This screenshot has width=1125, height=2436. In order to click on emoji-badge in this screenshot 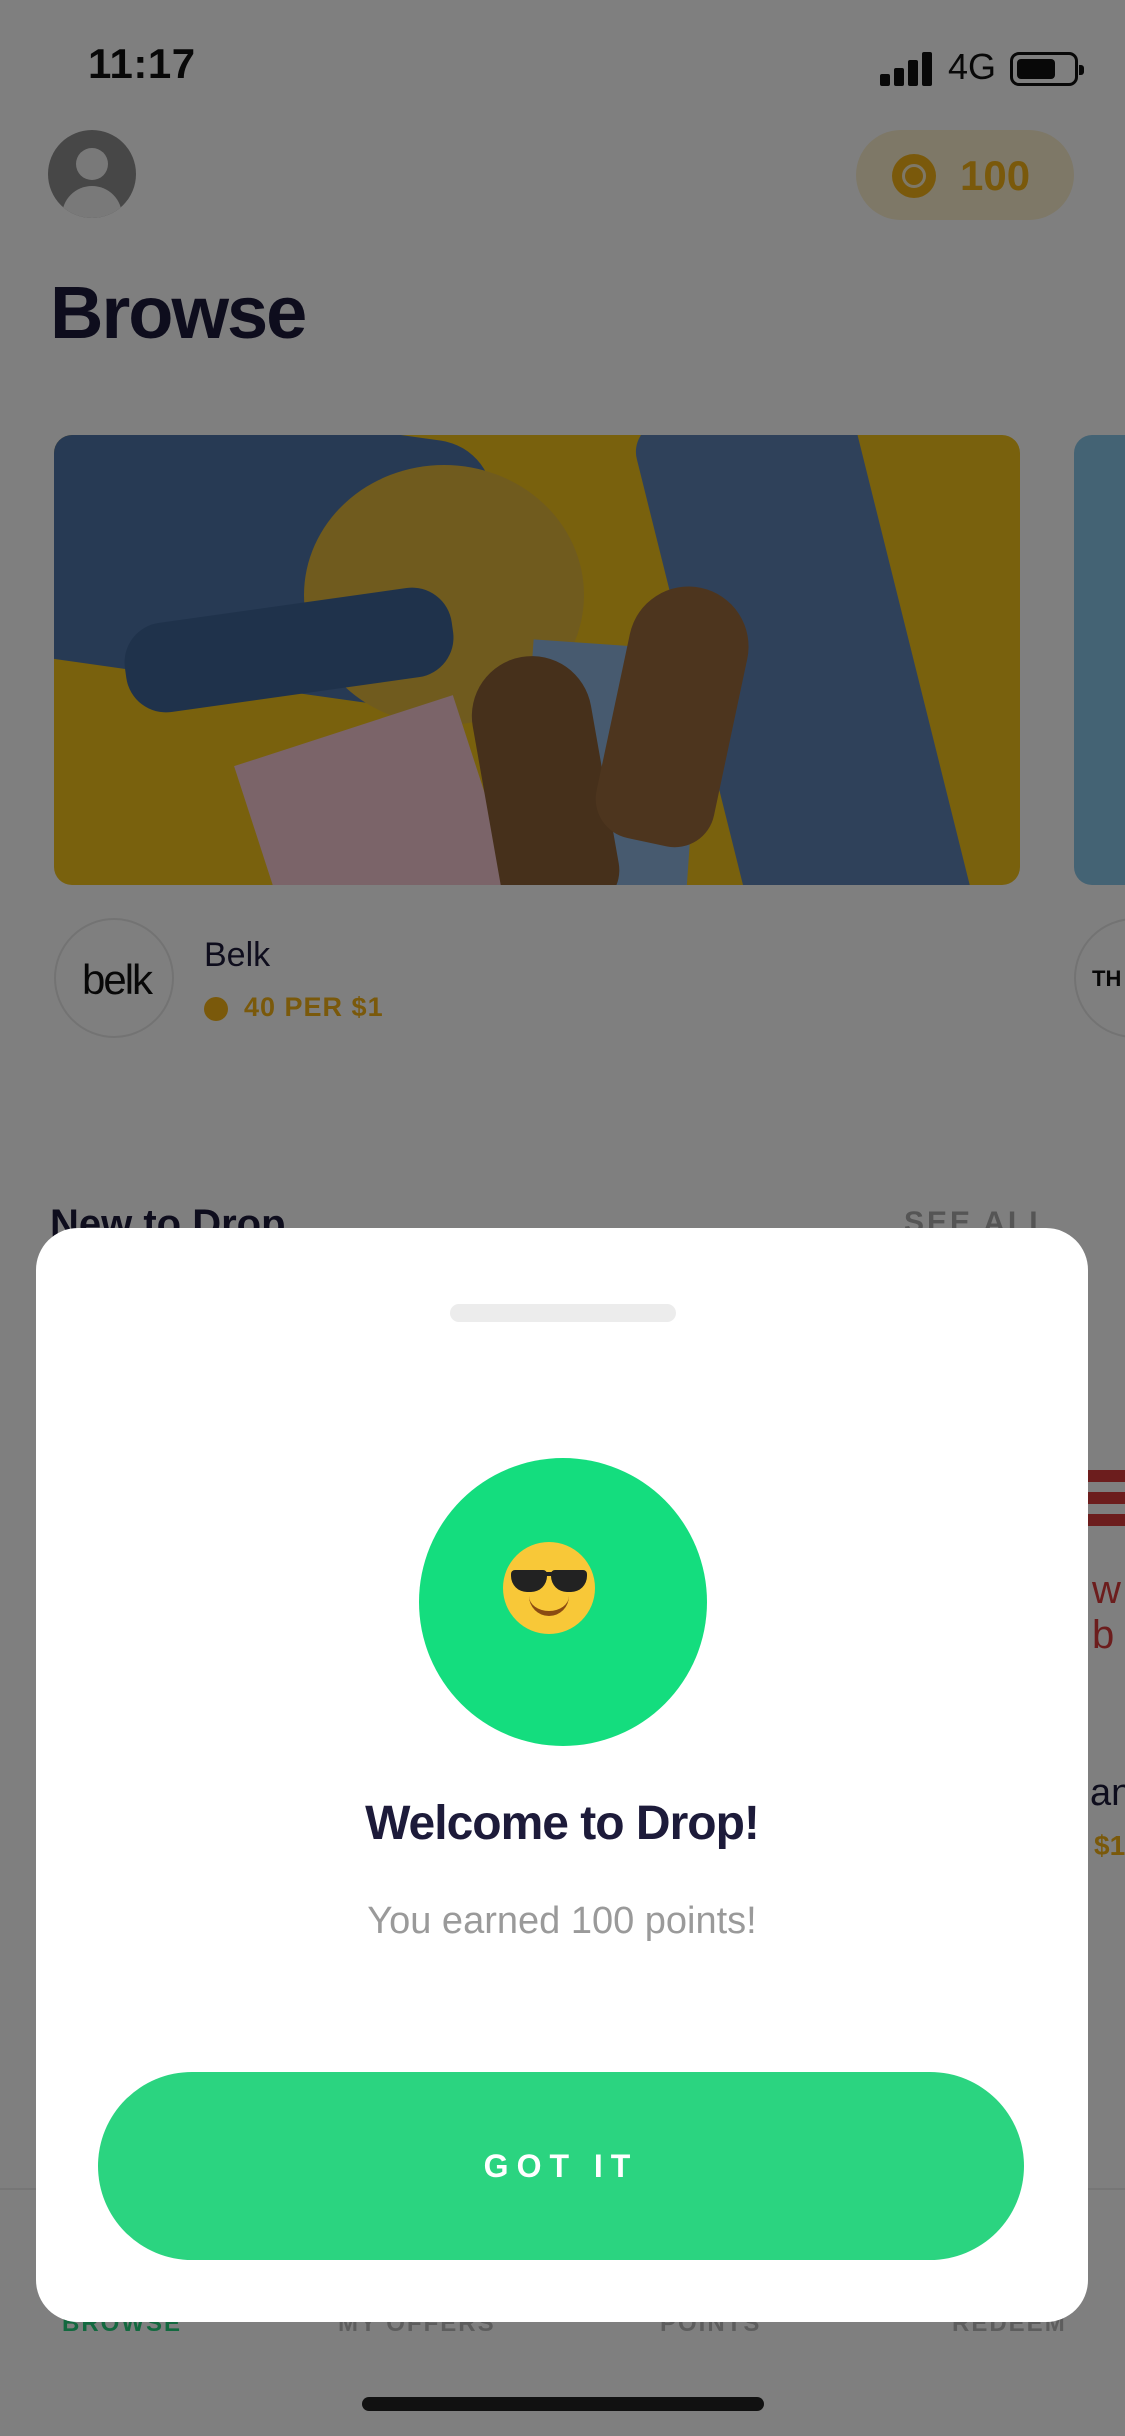, I will do `click(563, 1602)`.